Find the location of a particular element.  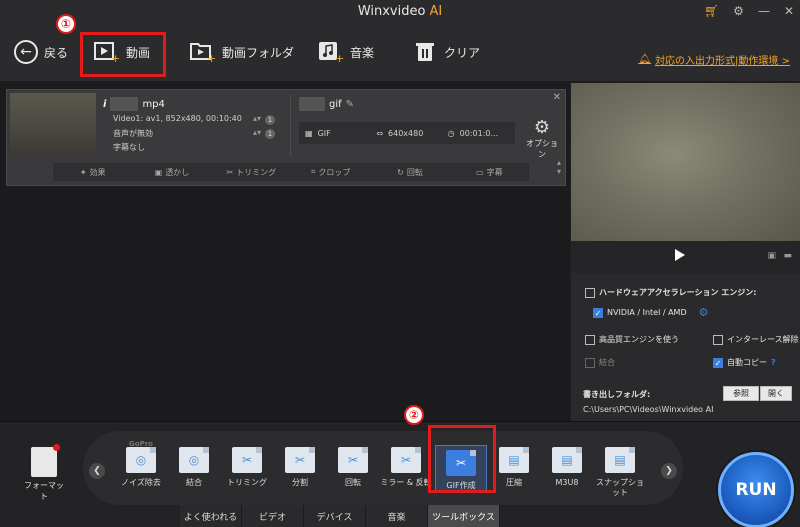

minimize-icon: — is located at coordinates (764, 11).